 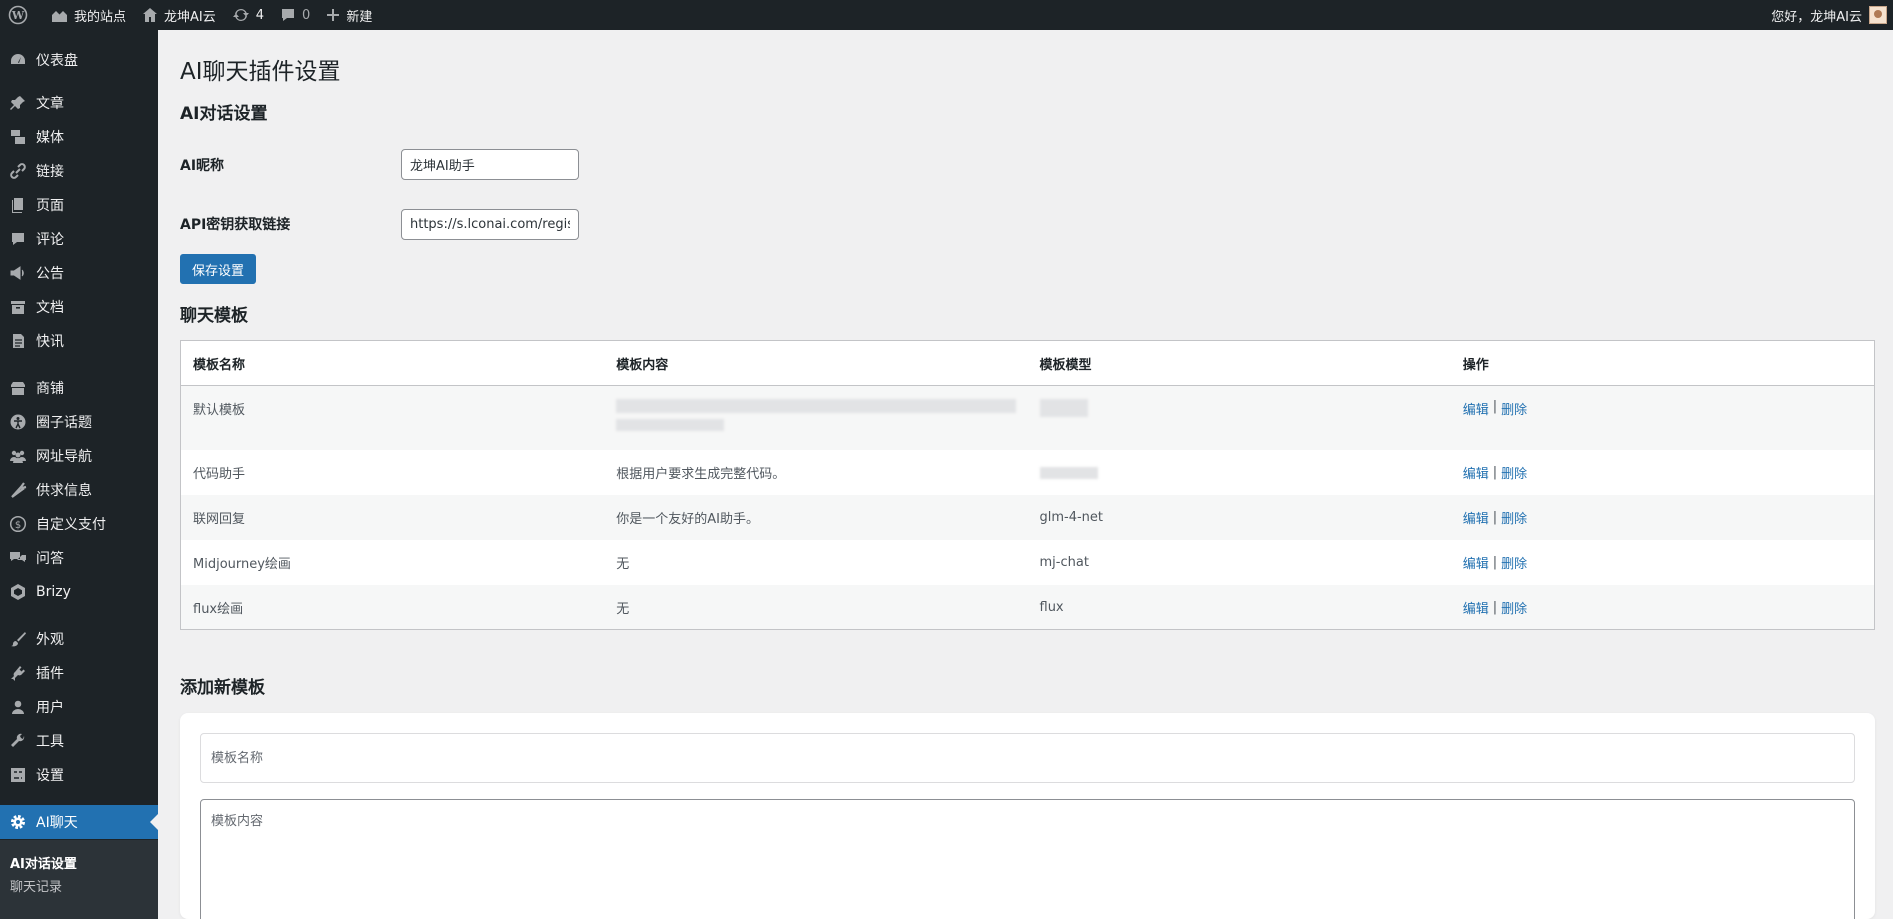 I want to click on submenu-item-chat-history: 聊天记录, so click(x=36, y=885).